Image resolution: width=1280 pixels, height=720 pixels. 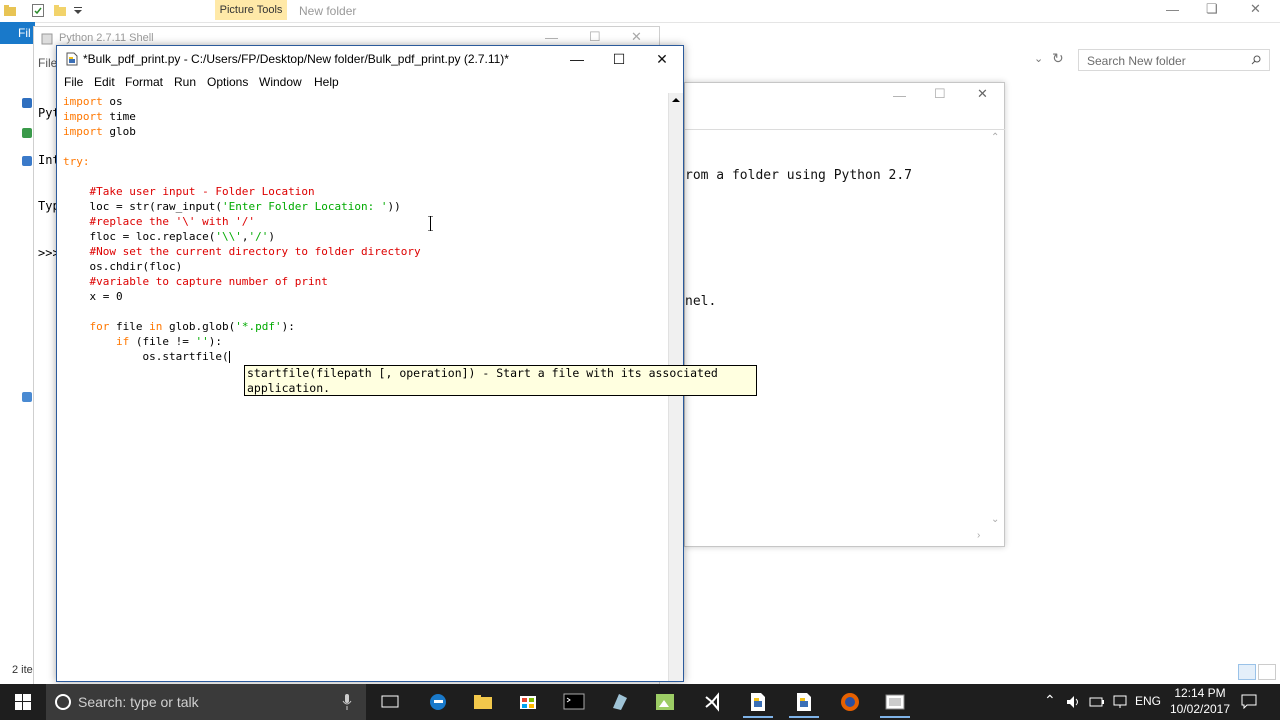 What do you see at coordinates (83, 131) in the screenshot?
I see `keyword: import` at bounding box center [83, 131].